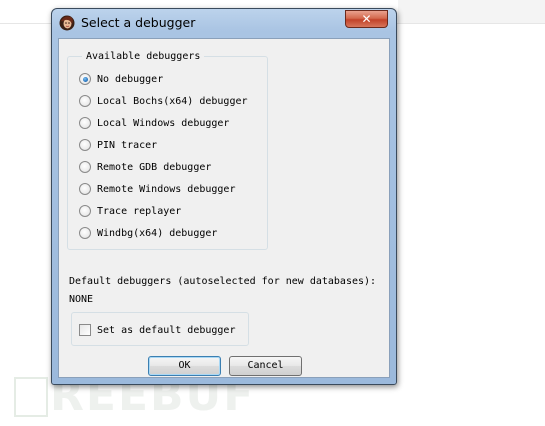  Describe the element at coordinates (265, 366) in the screenshot. I see `cancel-button: Cancel` at that location.